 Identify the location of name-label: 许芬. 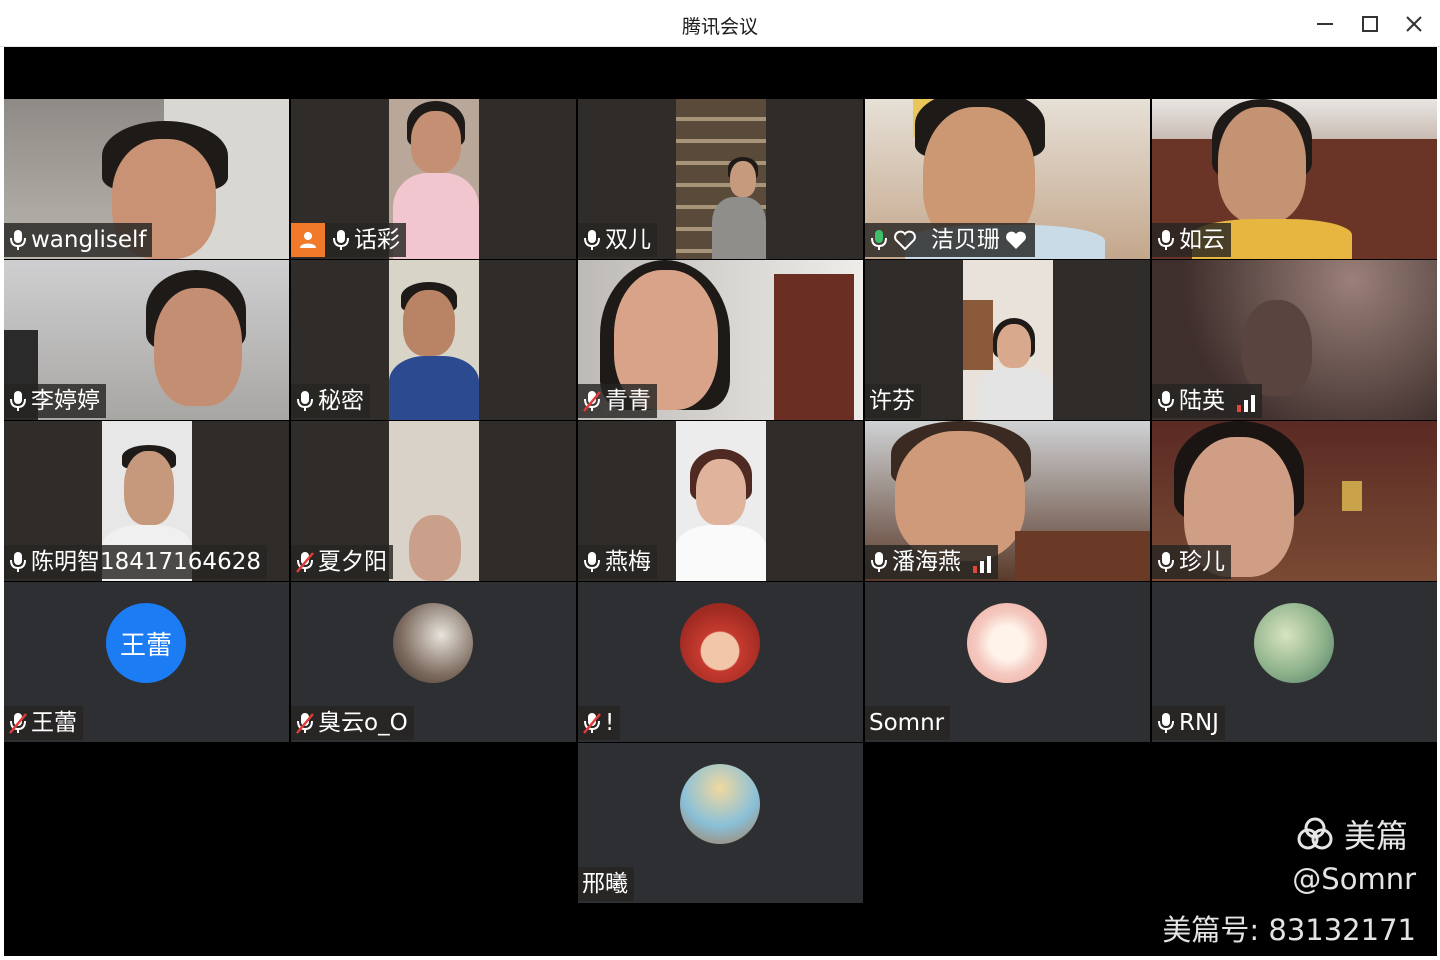
(893, 401).